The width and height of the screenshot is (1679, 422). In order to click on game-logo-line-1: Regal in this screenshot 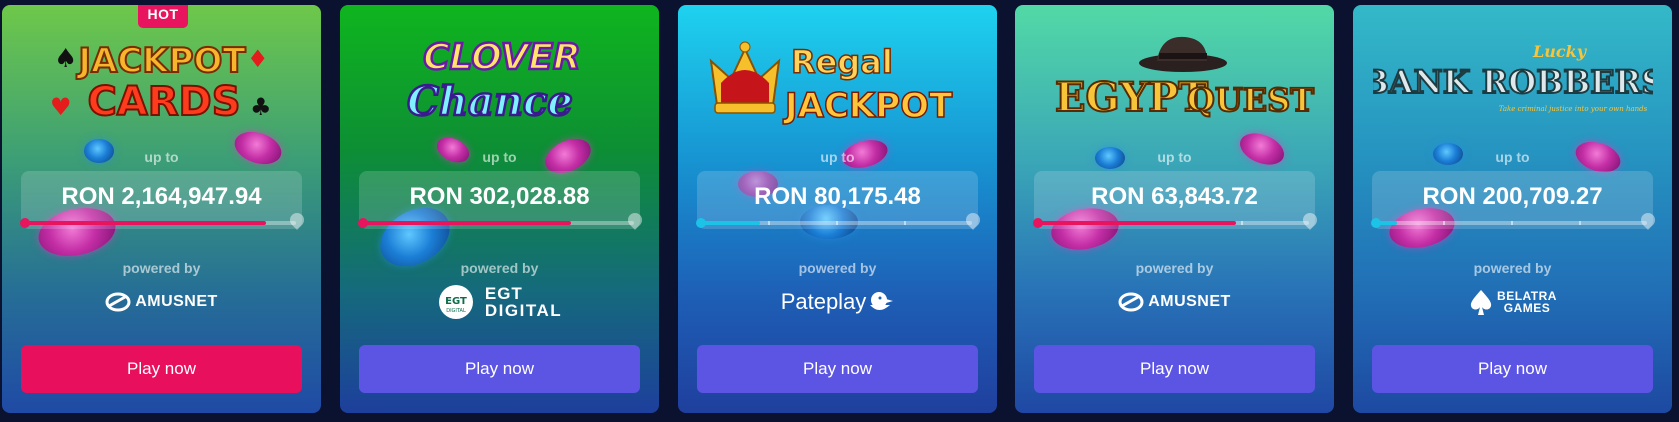, I will do `click(842, 62)`.